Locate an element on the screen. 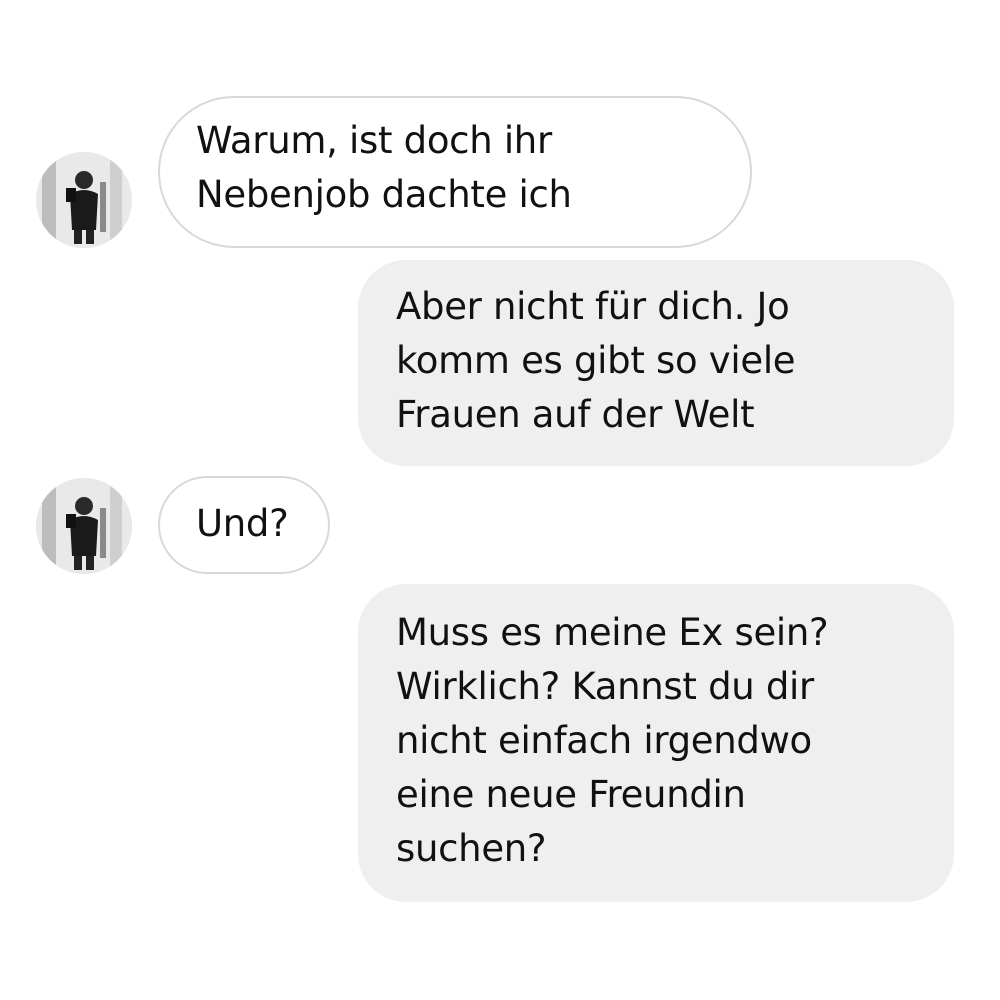  incoming-message-bubble: Warum, ist doch ihr Nebenjob dachte ich is located at coordinates (455, 172).